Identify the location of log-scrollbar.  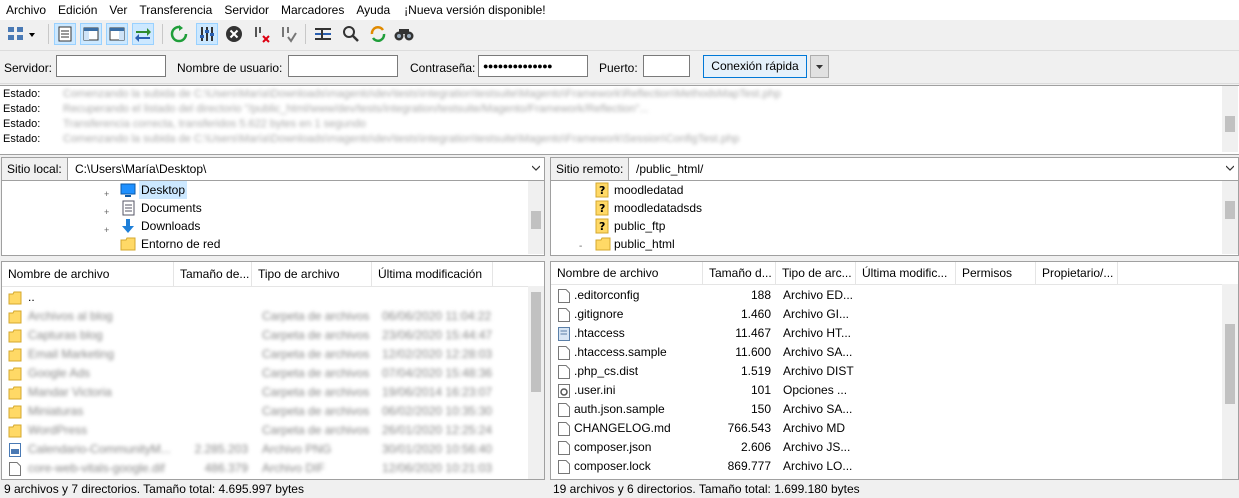
(1230, 119).